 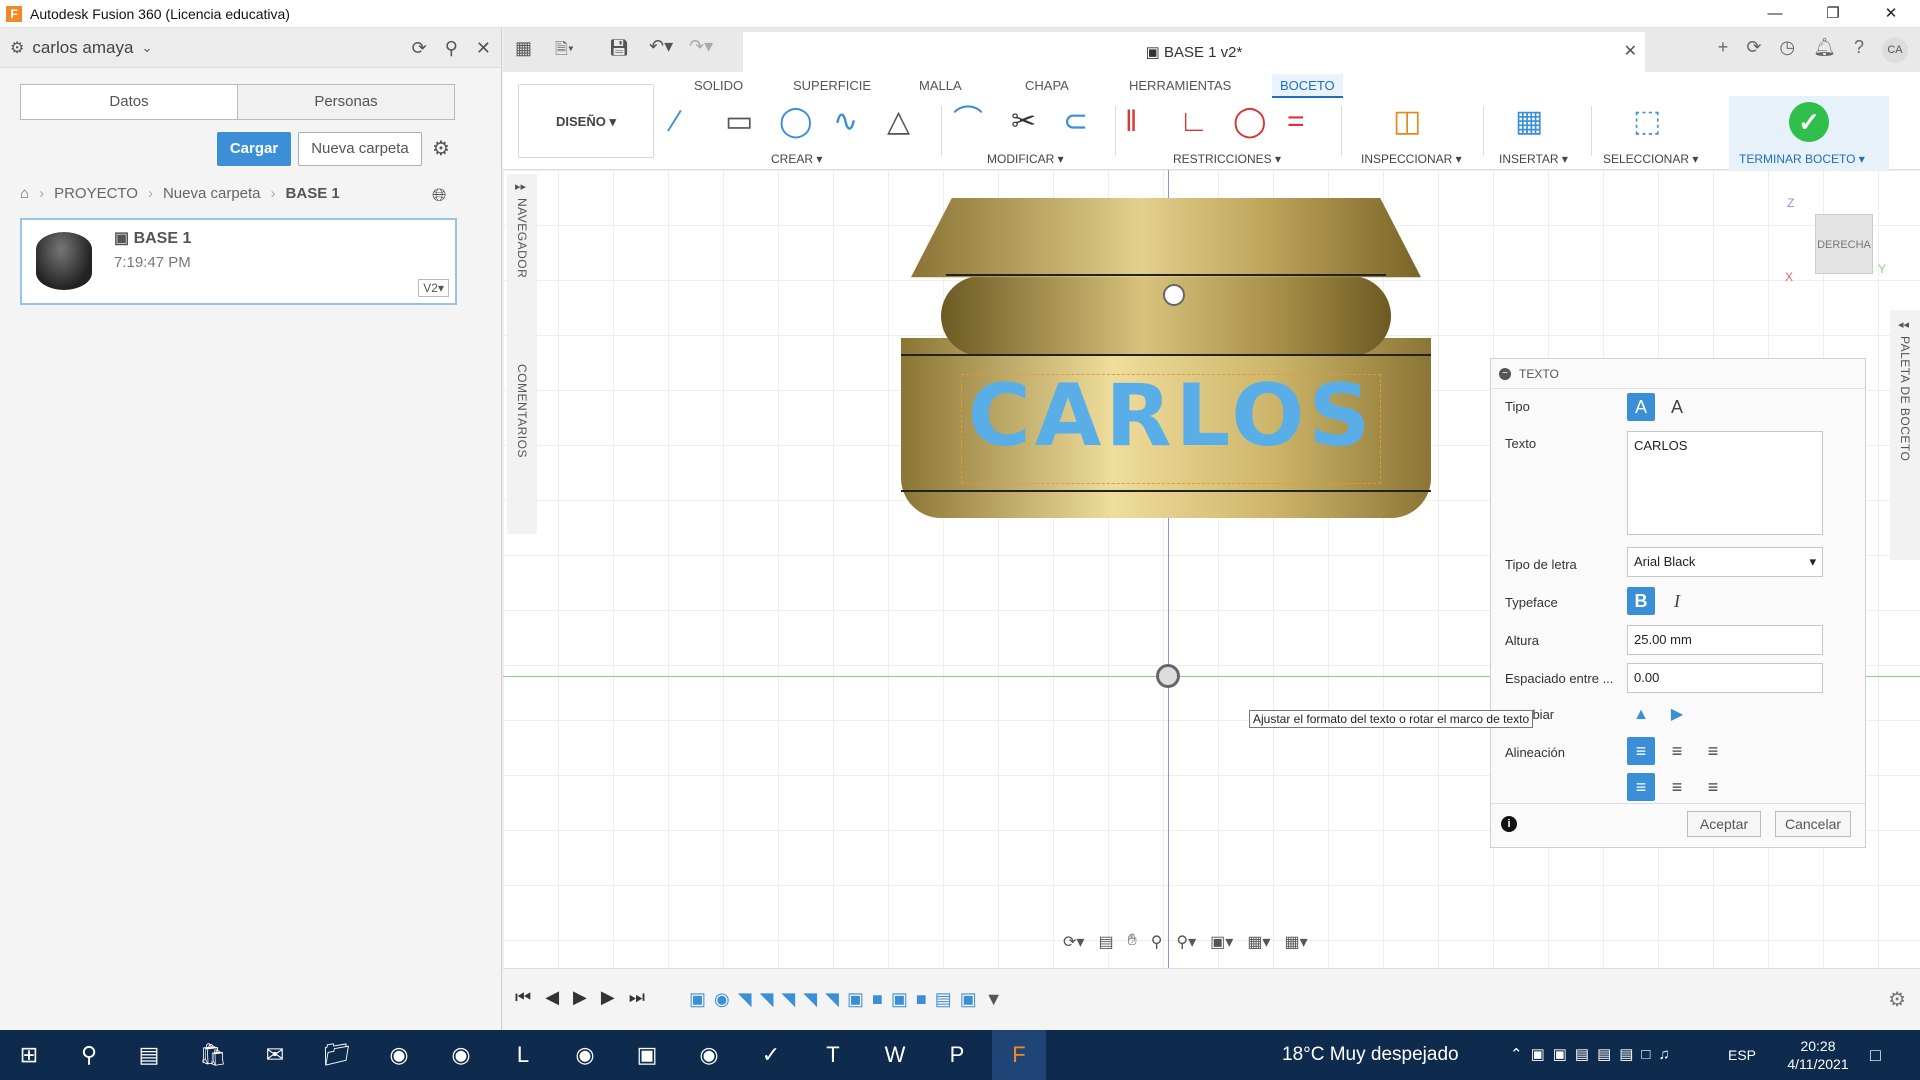 I want to click on apps-grid-icon: ▦, so click(x=523, y=48).